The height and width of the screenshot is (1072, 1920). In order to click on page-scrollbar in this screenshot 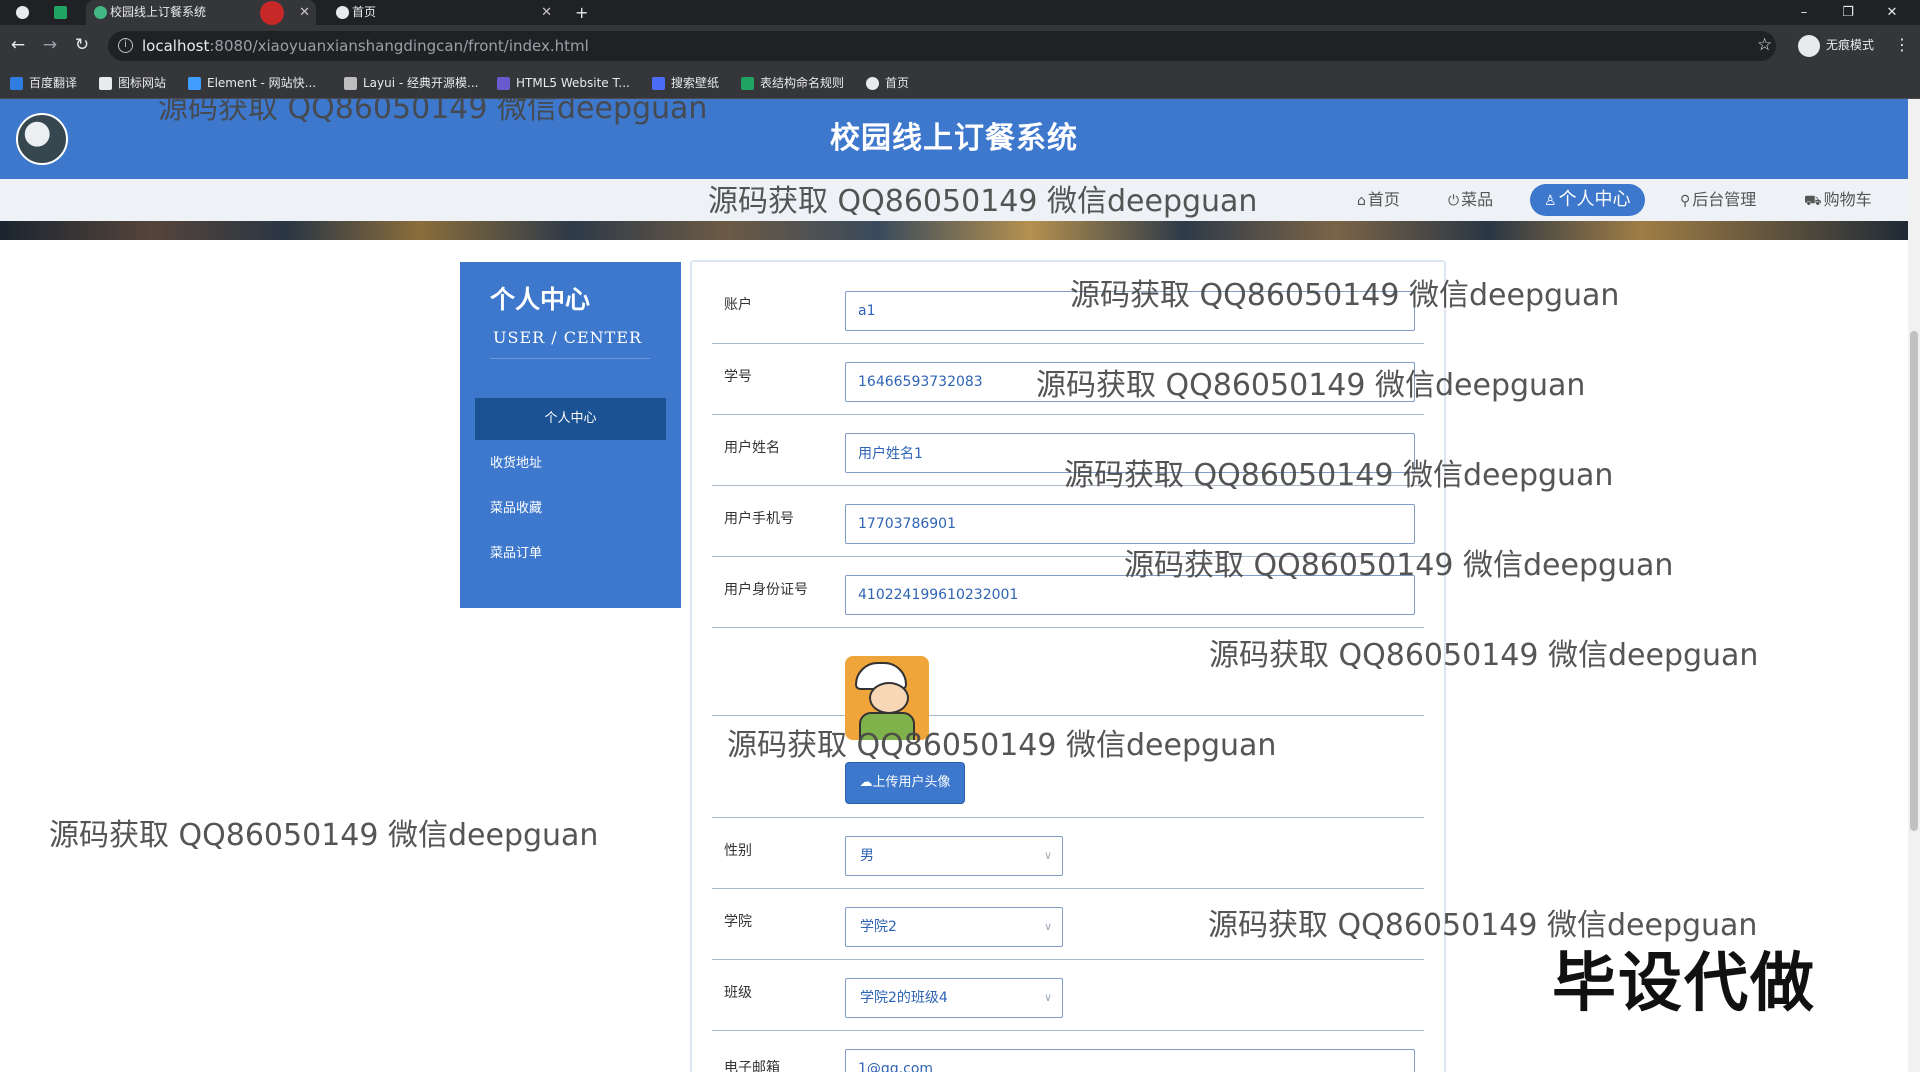, I will do `click(1914, 585)`.